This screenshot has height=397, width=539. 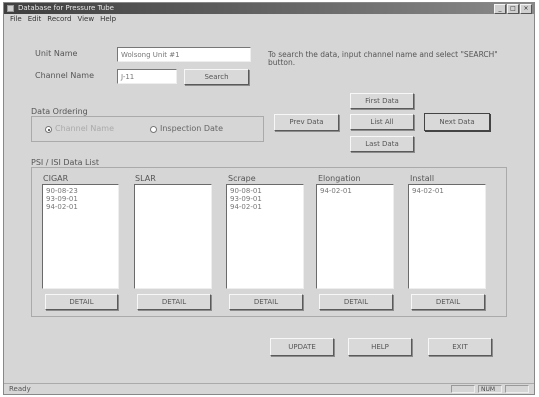 I want to click on list-title-cigar: CIGAR, so click(x=56, y=178).